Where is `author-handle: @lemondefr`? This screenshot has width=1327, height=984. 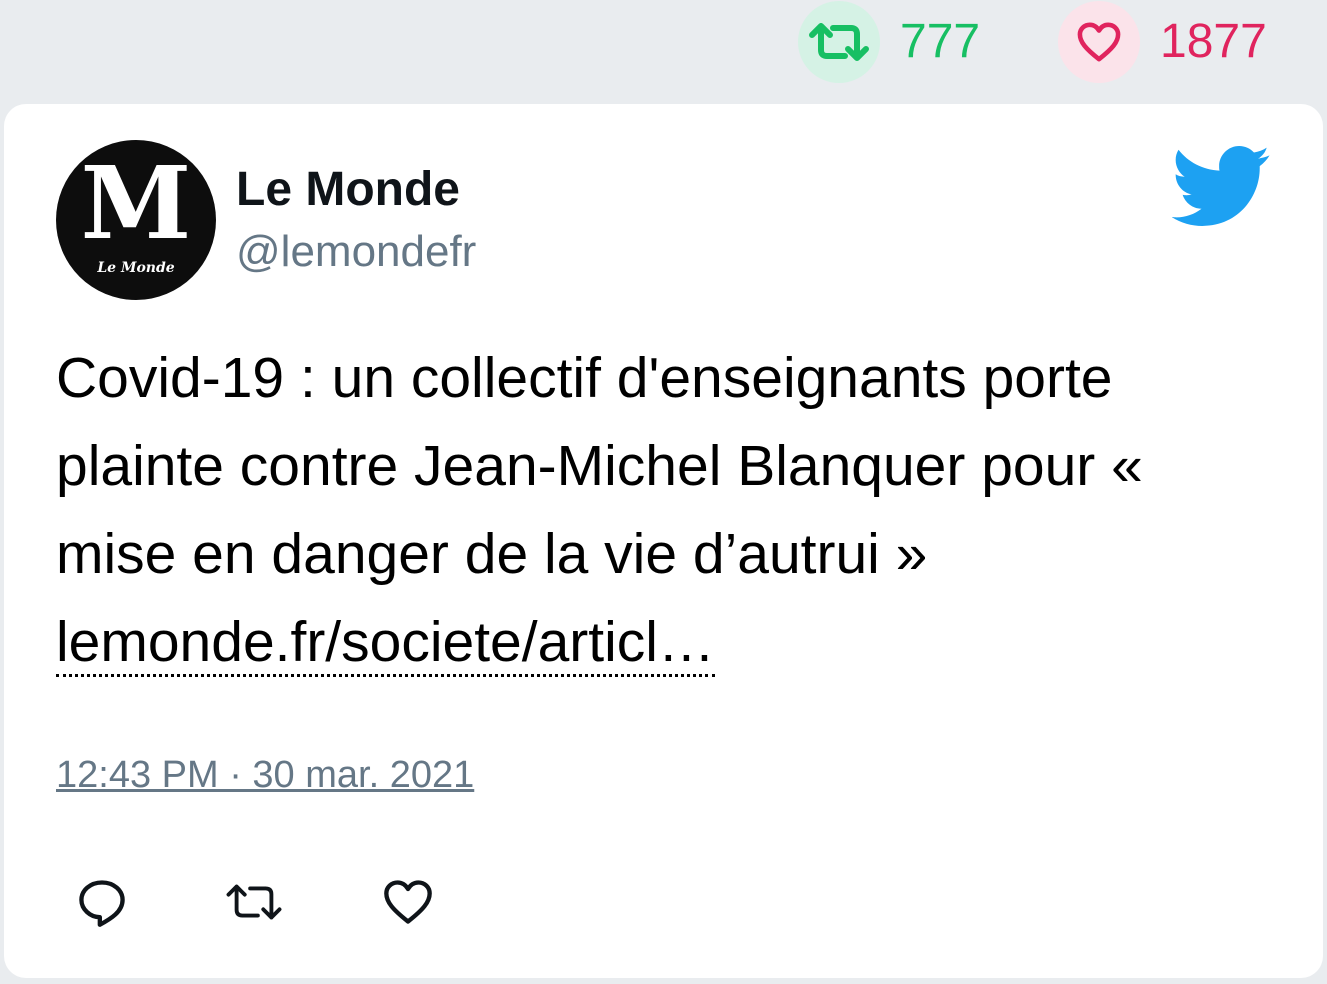 author-handle: @lemondefr is located at coordinates (356, 252).